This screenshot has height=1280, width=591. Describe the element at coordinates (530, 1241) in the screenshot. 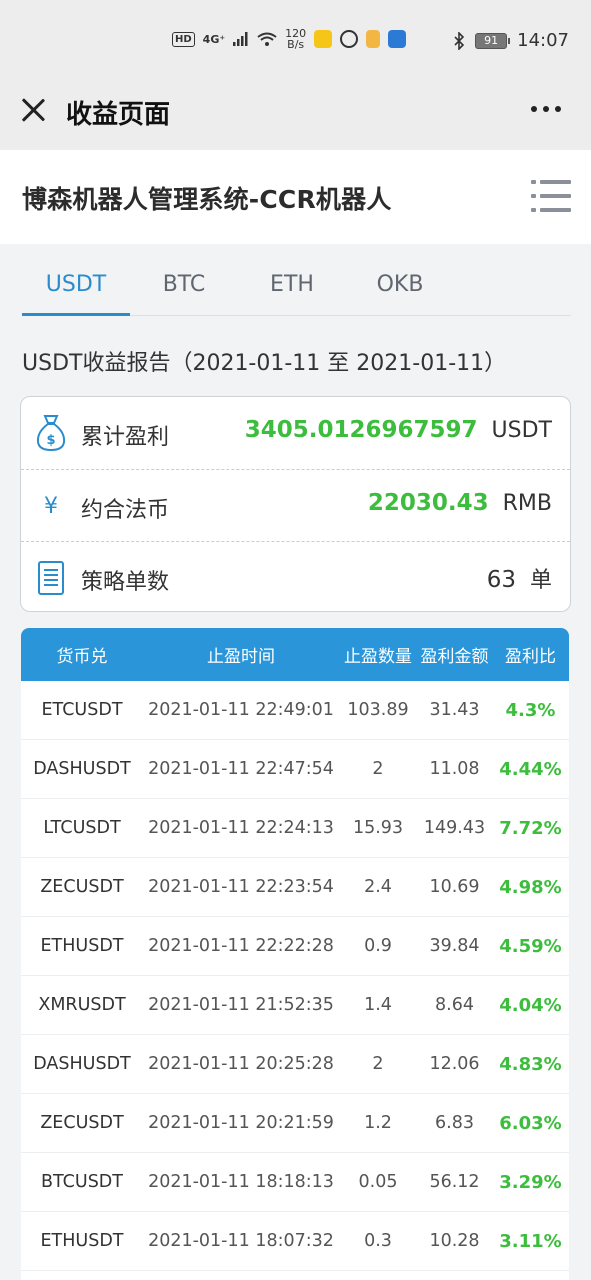

I see `cell-ratio: 3.11%` at that location.